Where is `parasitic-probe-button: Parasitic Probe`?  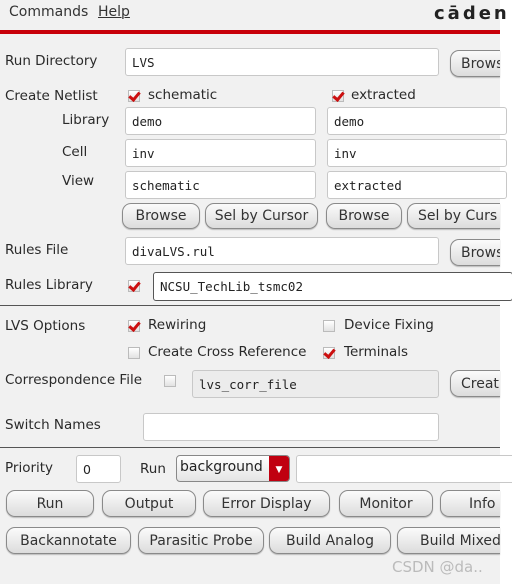 parasitic-probe-button: Parasitic Probe is located at coordinates (201, 540).